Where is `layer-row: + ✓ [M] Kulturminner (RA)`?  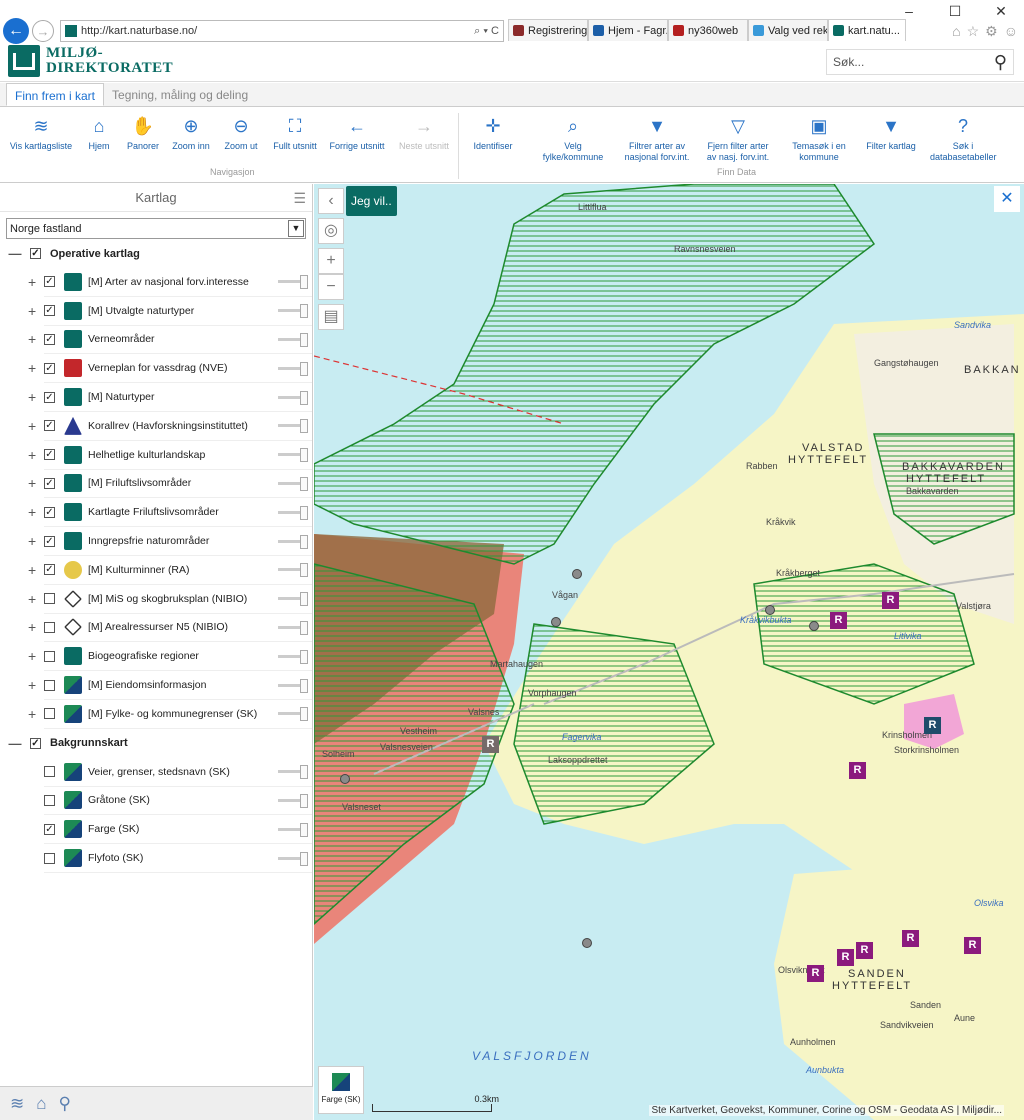
layer-row: + ✓ [M] Kulturminner (RA) is located at coordinates (170, 570).